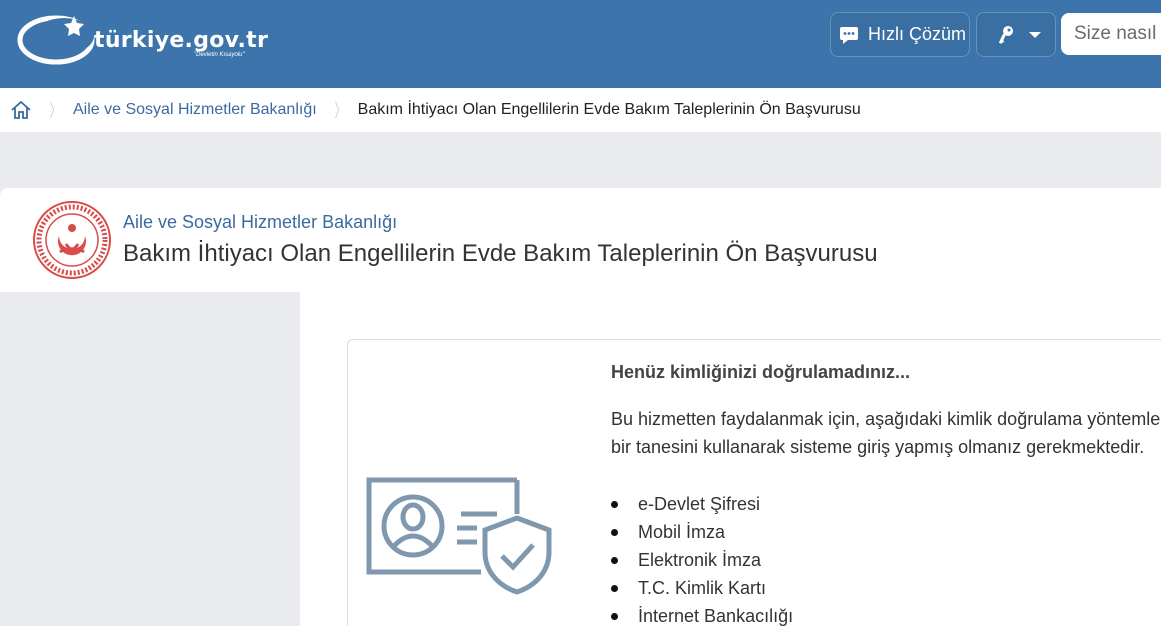  I want to click on list-item: Mobil İmza, so click(702, 532).